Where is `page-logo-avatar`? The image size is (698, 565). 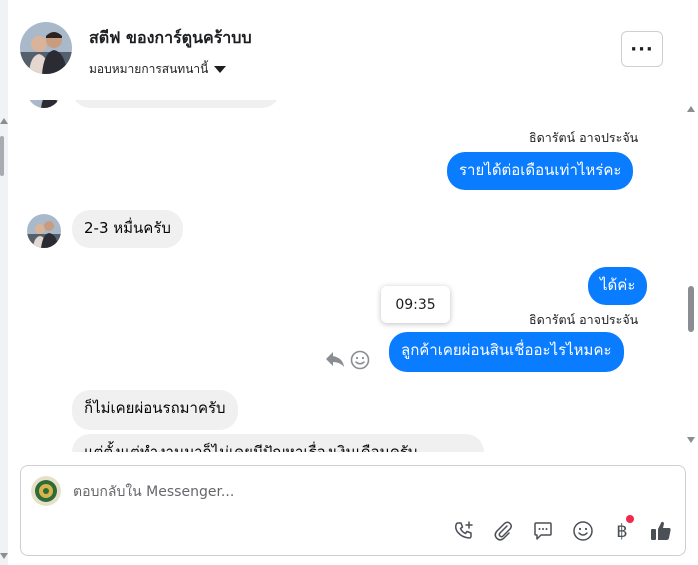
page-logo-avatar is located at coordinates (46, 491).